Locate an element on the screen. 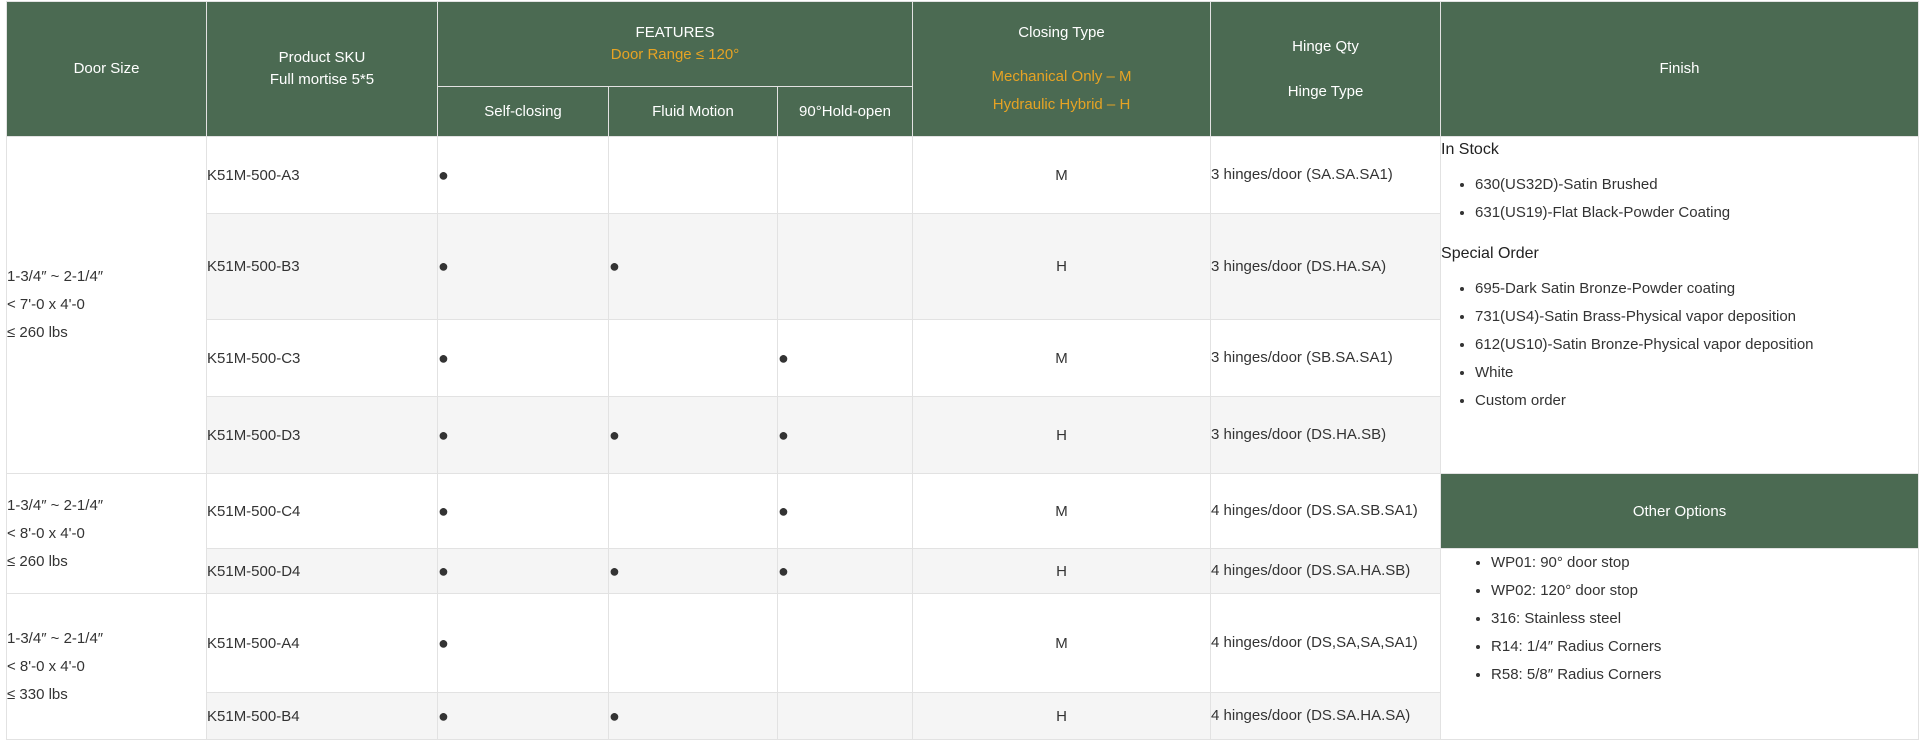 The height and width of the screenshot is (745, 1920). header-sku-line1: Product SKU is located at coordinates (322, 57).